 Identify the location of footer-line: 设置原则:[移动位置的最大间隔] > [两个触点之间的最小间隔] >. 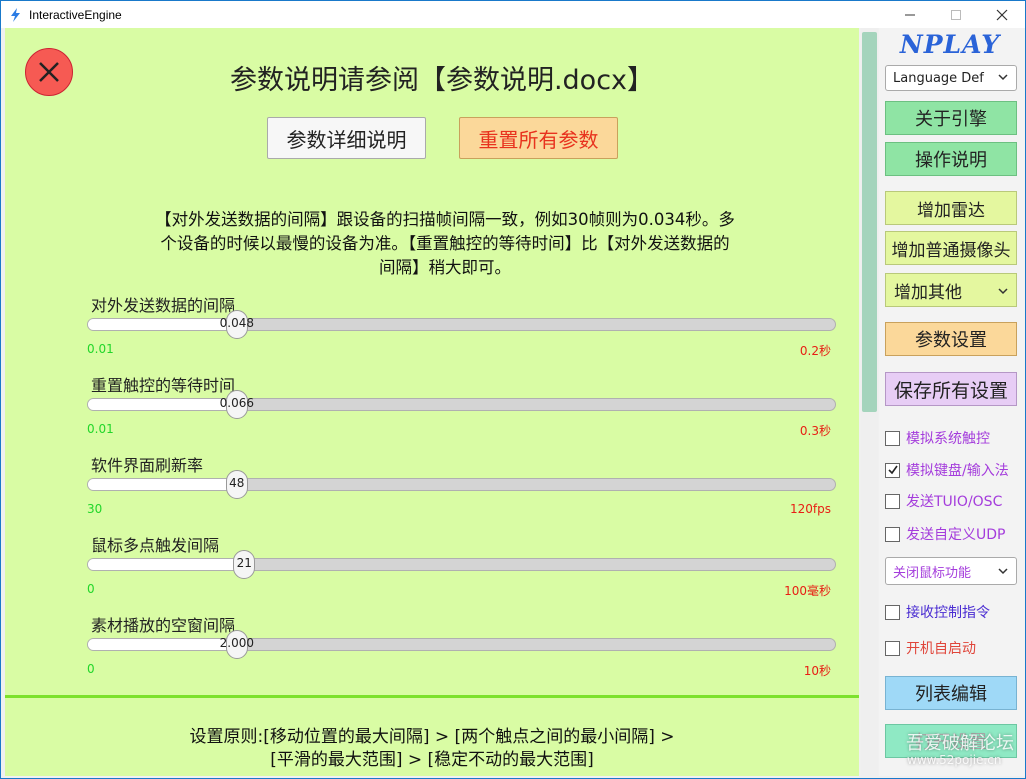
(432, 737).